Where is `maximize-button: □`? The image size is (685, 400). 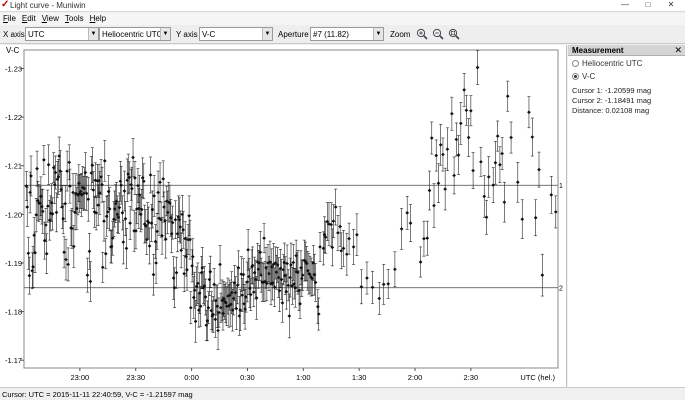
maximize-button: □ is located at coordinates (648, 5).